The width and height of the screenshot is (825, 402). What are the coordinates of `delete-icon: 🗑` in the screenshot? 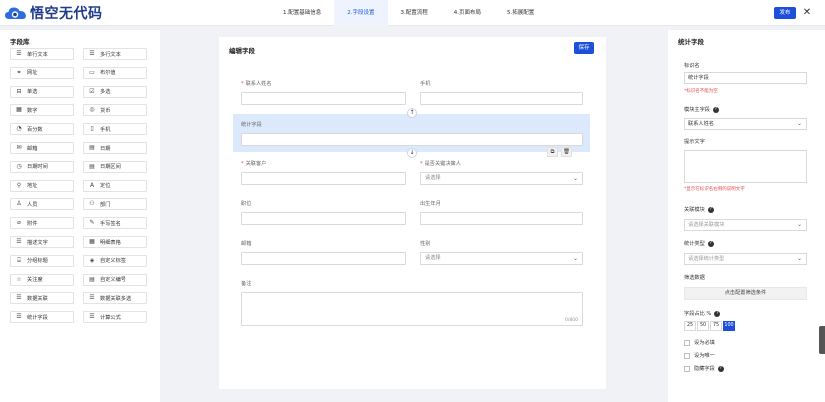 It's located at (566, 152).